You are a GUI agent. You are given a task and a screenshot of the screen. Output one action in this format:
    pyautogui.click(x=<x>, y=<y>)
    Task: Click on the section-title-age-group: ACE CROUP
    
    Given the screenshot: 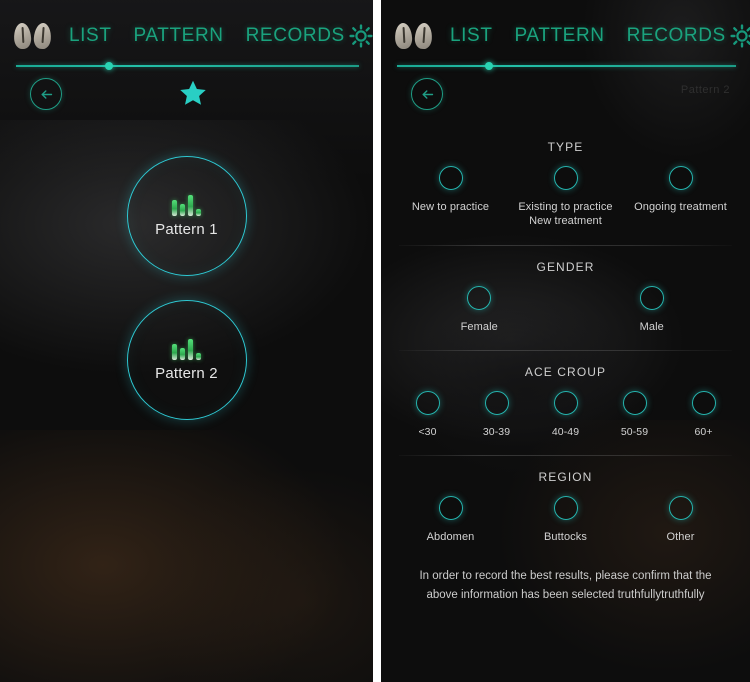 What is the action you would take?
    pyautogui.click(x=565, y=372)
    